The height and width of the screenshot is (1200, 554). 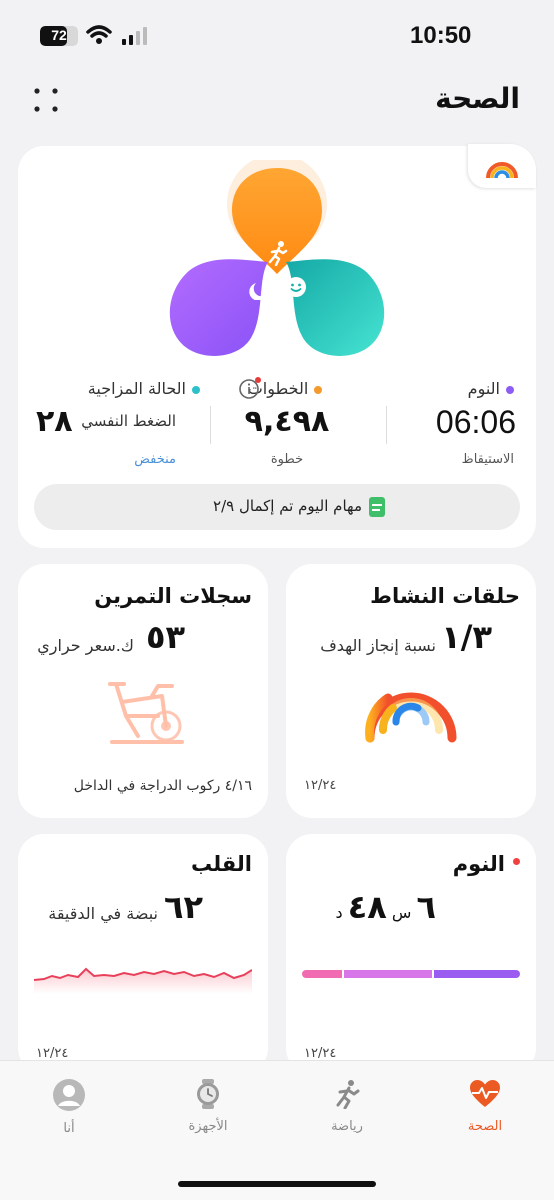 I want to click on sleep-hours: ٦, so click(x=426, y=907).